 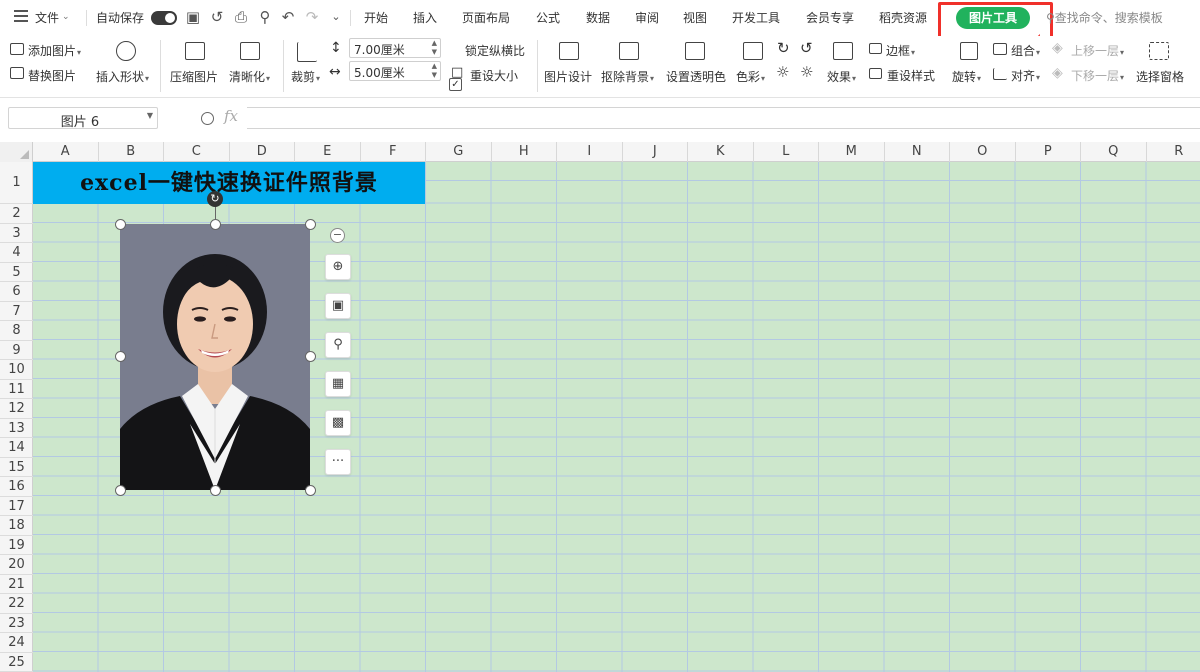 I want to click on select-all-corner, so click(x=16, y=152).